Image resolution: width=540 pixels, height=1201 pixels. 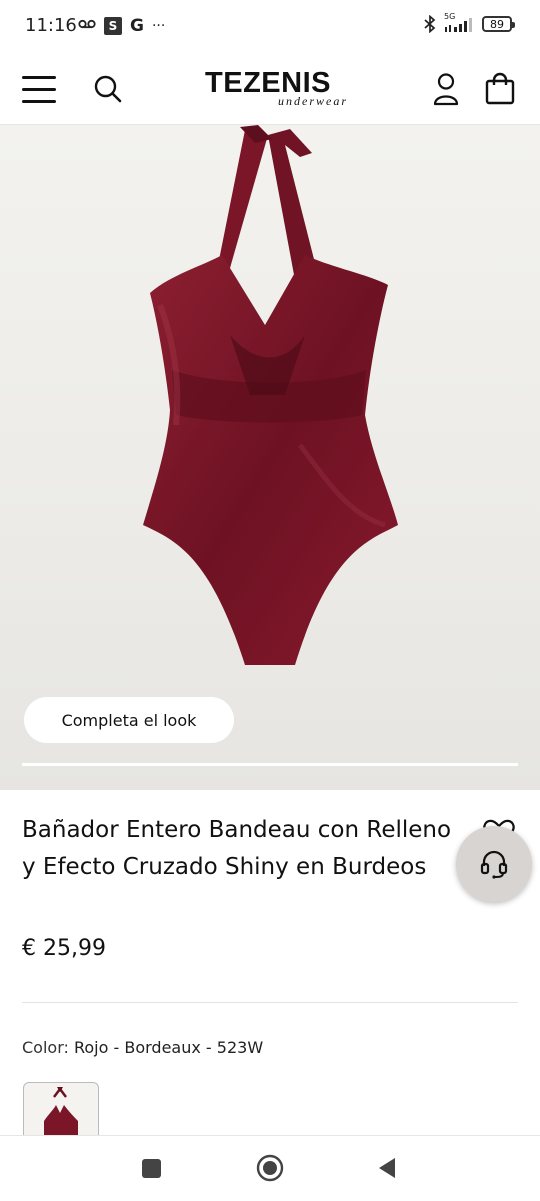 I want to click on brand-logo: TEZENIS underwear, so click(x=268, y=88).